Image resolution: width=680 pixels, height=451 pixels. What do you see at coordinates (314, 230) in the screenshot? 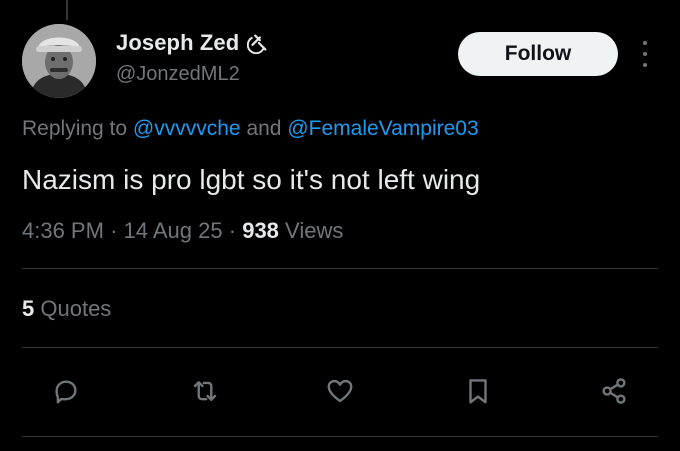
I see `views-label: Views` at bounding box center [314, 230].